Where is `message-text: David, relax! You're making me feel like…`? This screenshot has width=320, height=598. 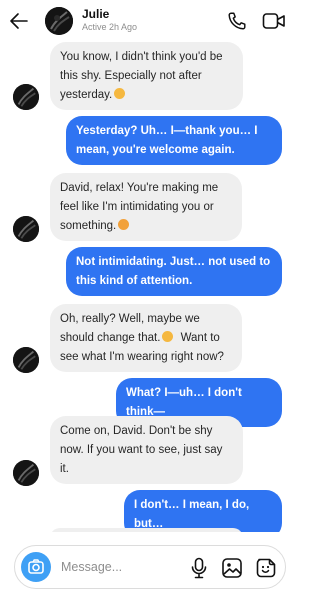 message-text: David, relax! You're making me feel like… is located at coordinates (139, 207).